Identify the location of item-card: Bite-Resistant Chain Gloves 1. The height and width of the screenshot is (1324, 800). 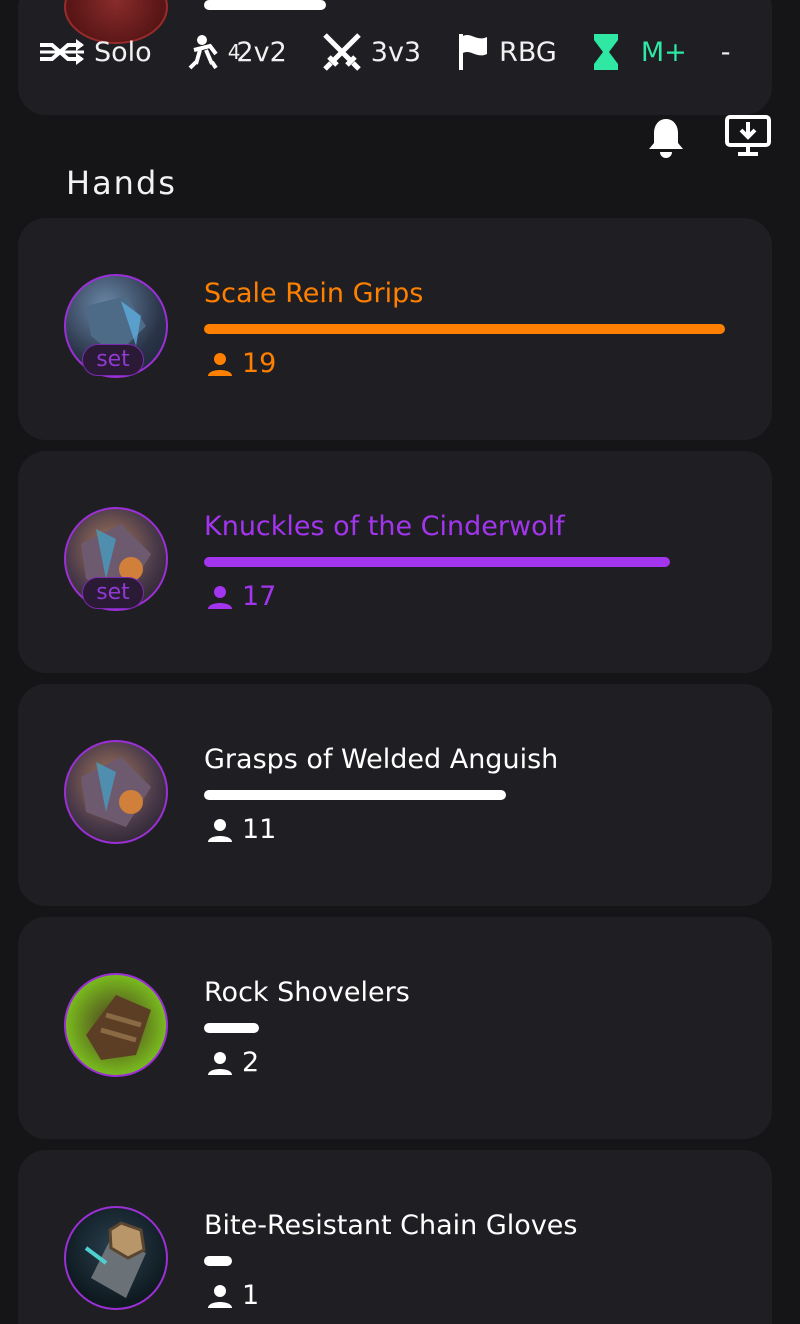
(395, 1237).